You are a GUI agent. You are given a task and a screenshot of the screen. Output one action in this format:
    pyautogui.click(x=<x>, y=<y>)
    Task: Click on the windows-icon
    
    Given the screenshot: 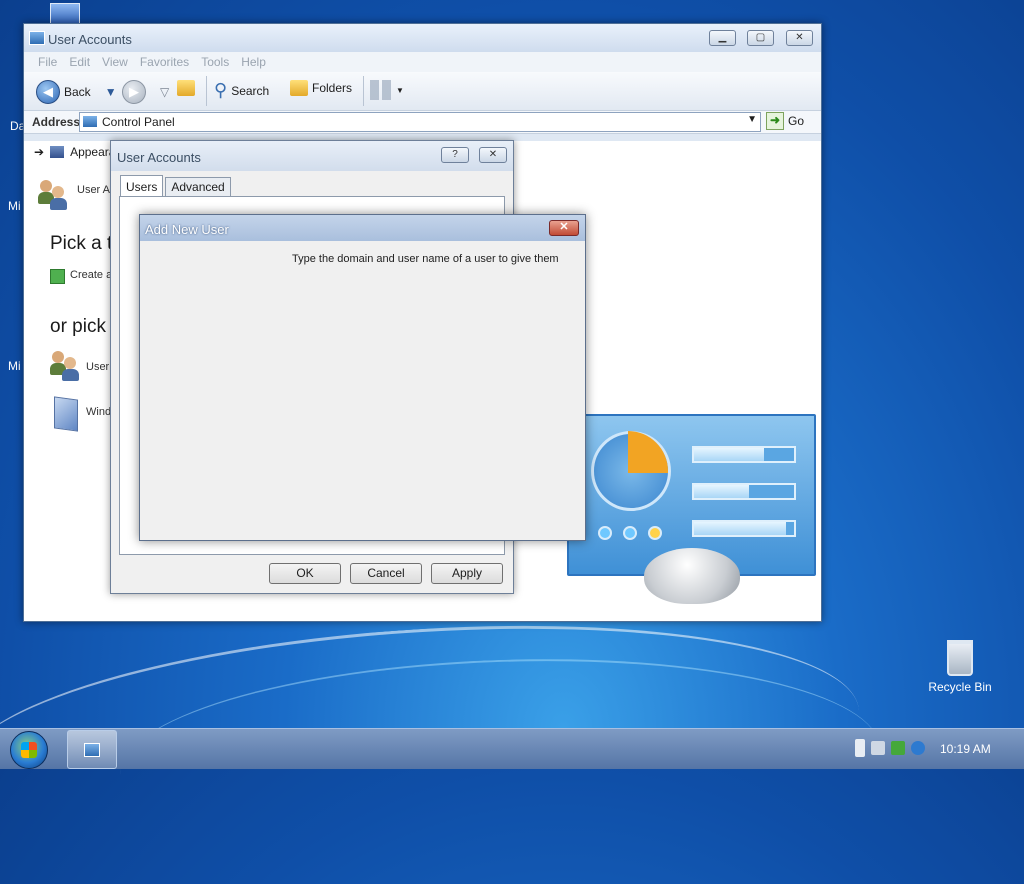 What is the action you would take?
    pyautogui.click(x=66, y=414)
    